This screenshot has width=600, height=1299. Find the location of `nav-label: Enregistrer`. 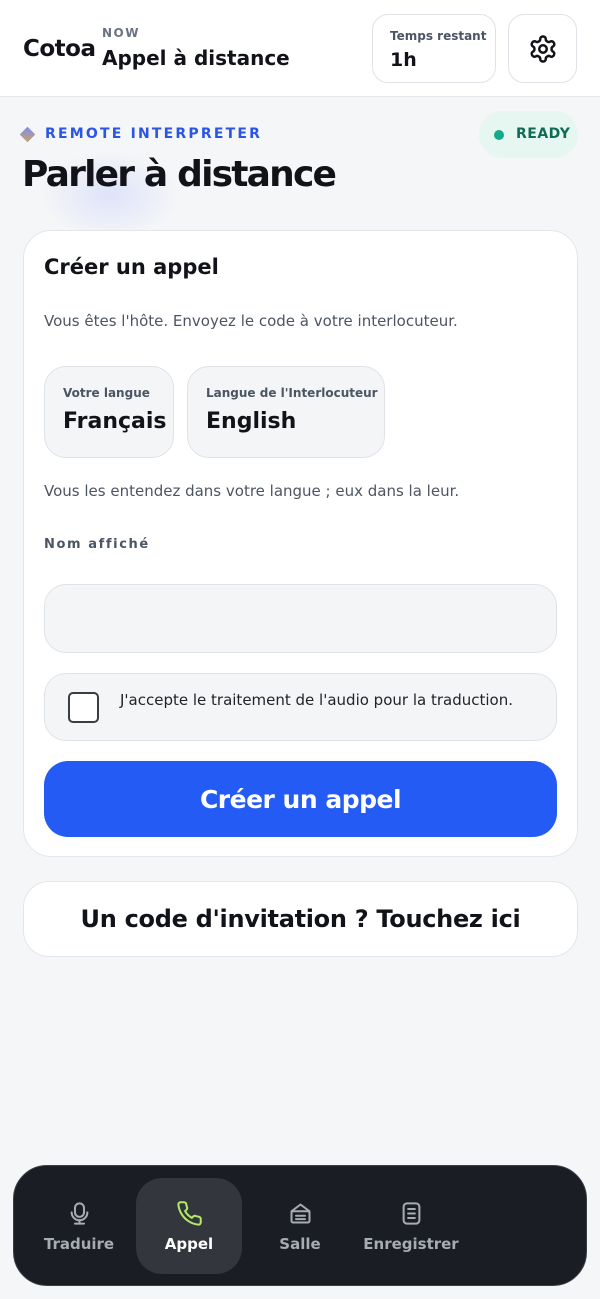

nav-label: Enregistrer is located at coordinates (411, 1243).